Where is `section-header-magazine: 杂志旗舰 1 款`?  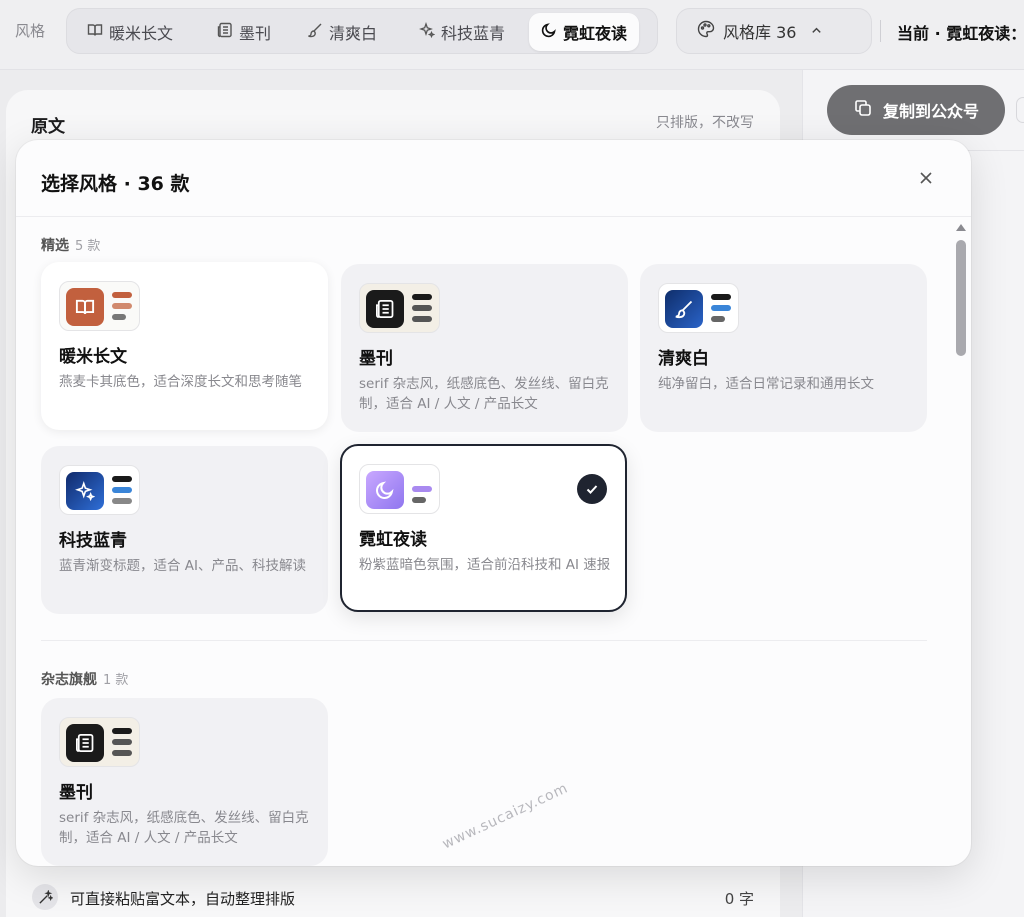 section-header-magazine: 杂志旗舰 1 款 is located at coordinates (84, 679).